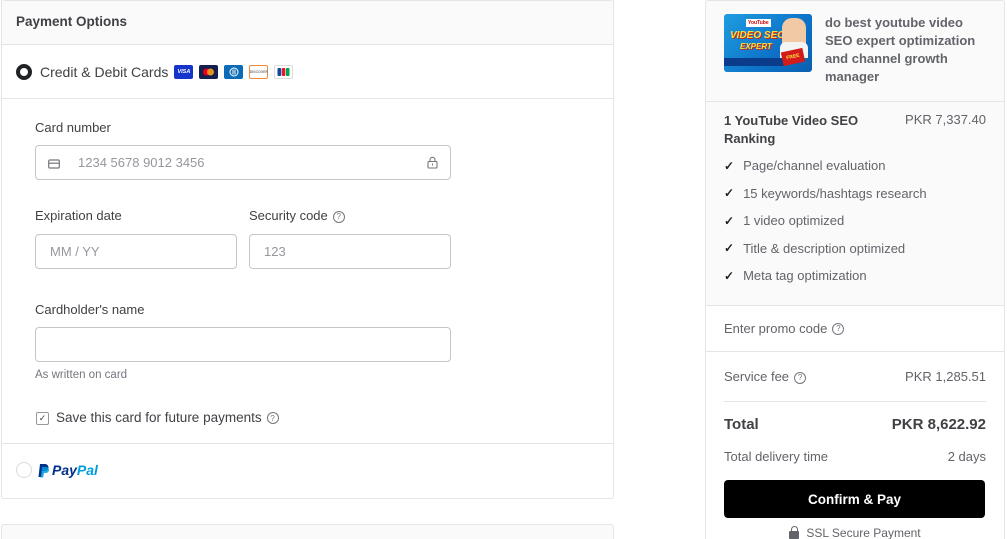 This screenshot has height=539, width=1007. What do you see at coordinates (42, 418) in the screenshot?
I see `save-card-checkbox: ✓` at bounding box center [42, 418].